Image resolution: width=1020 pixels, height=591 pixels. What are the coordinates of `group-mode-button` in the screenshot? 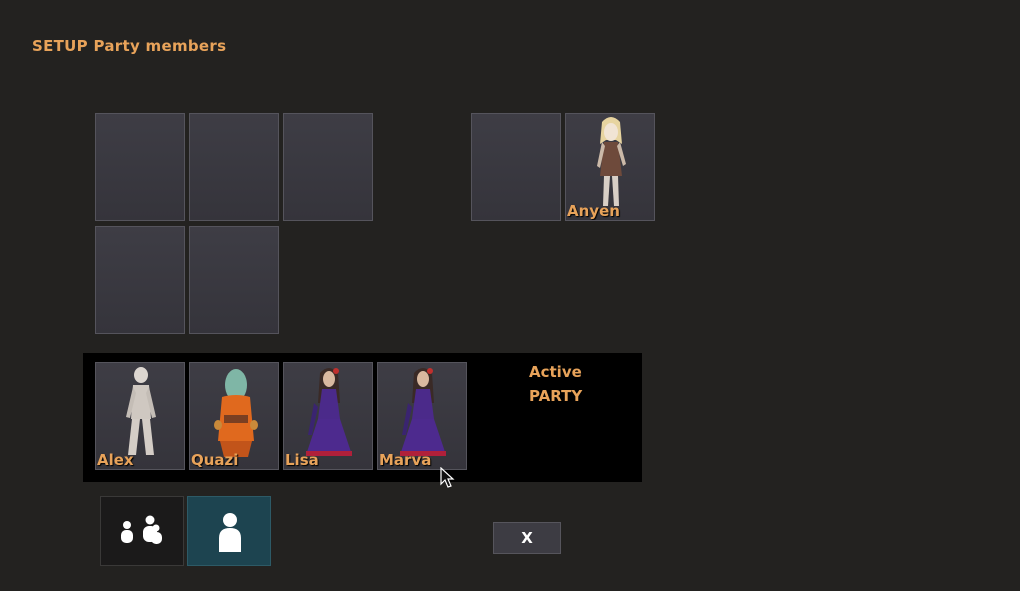 It's located at (142, 531).